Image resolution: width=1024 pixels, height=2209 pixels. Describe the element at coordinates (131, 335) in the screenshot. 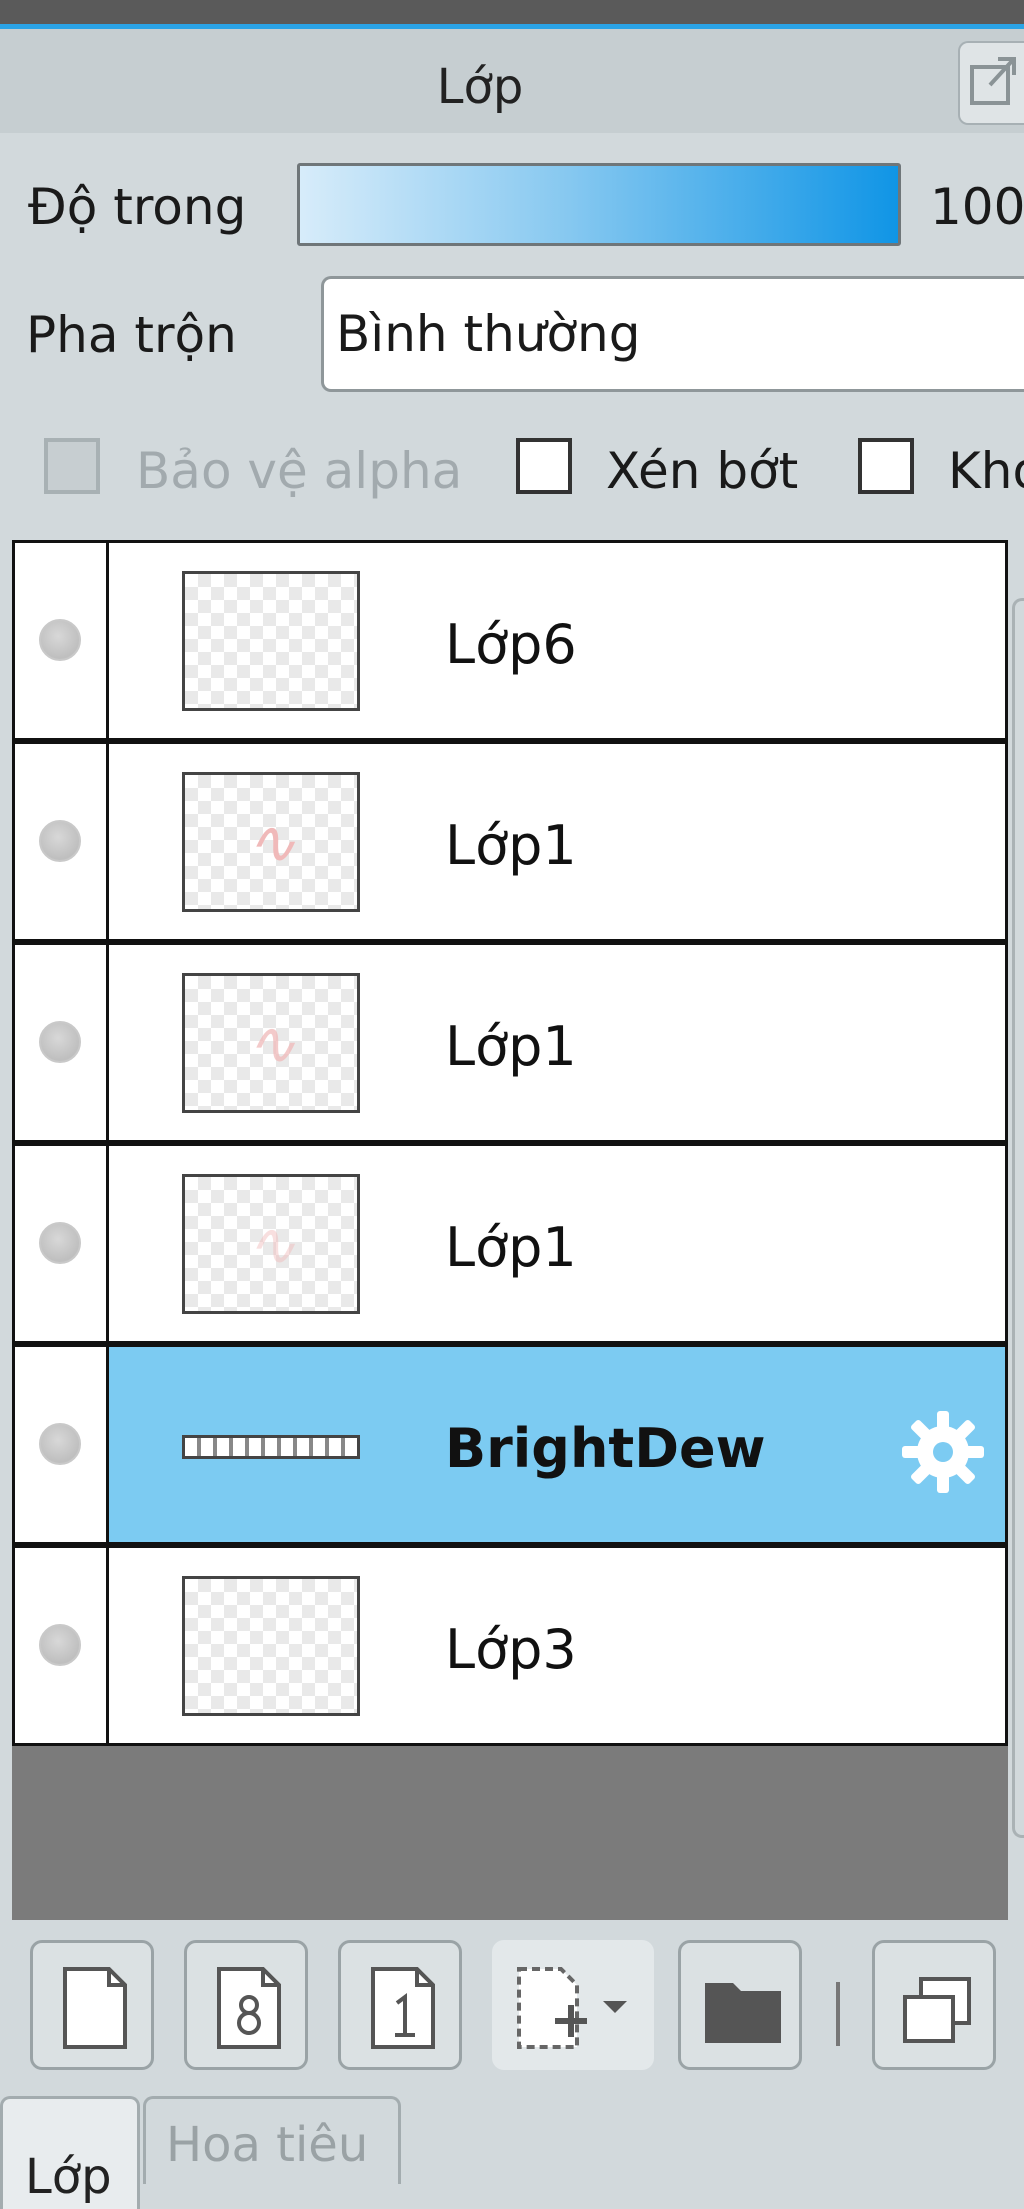

I see `blend-mode-label: Pha trộn` at that location.